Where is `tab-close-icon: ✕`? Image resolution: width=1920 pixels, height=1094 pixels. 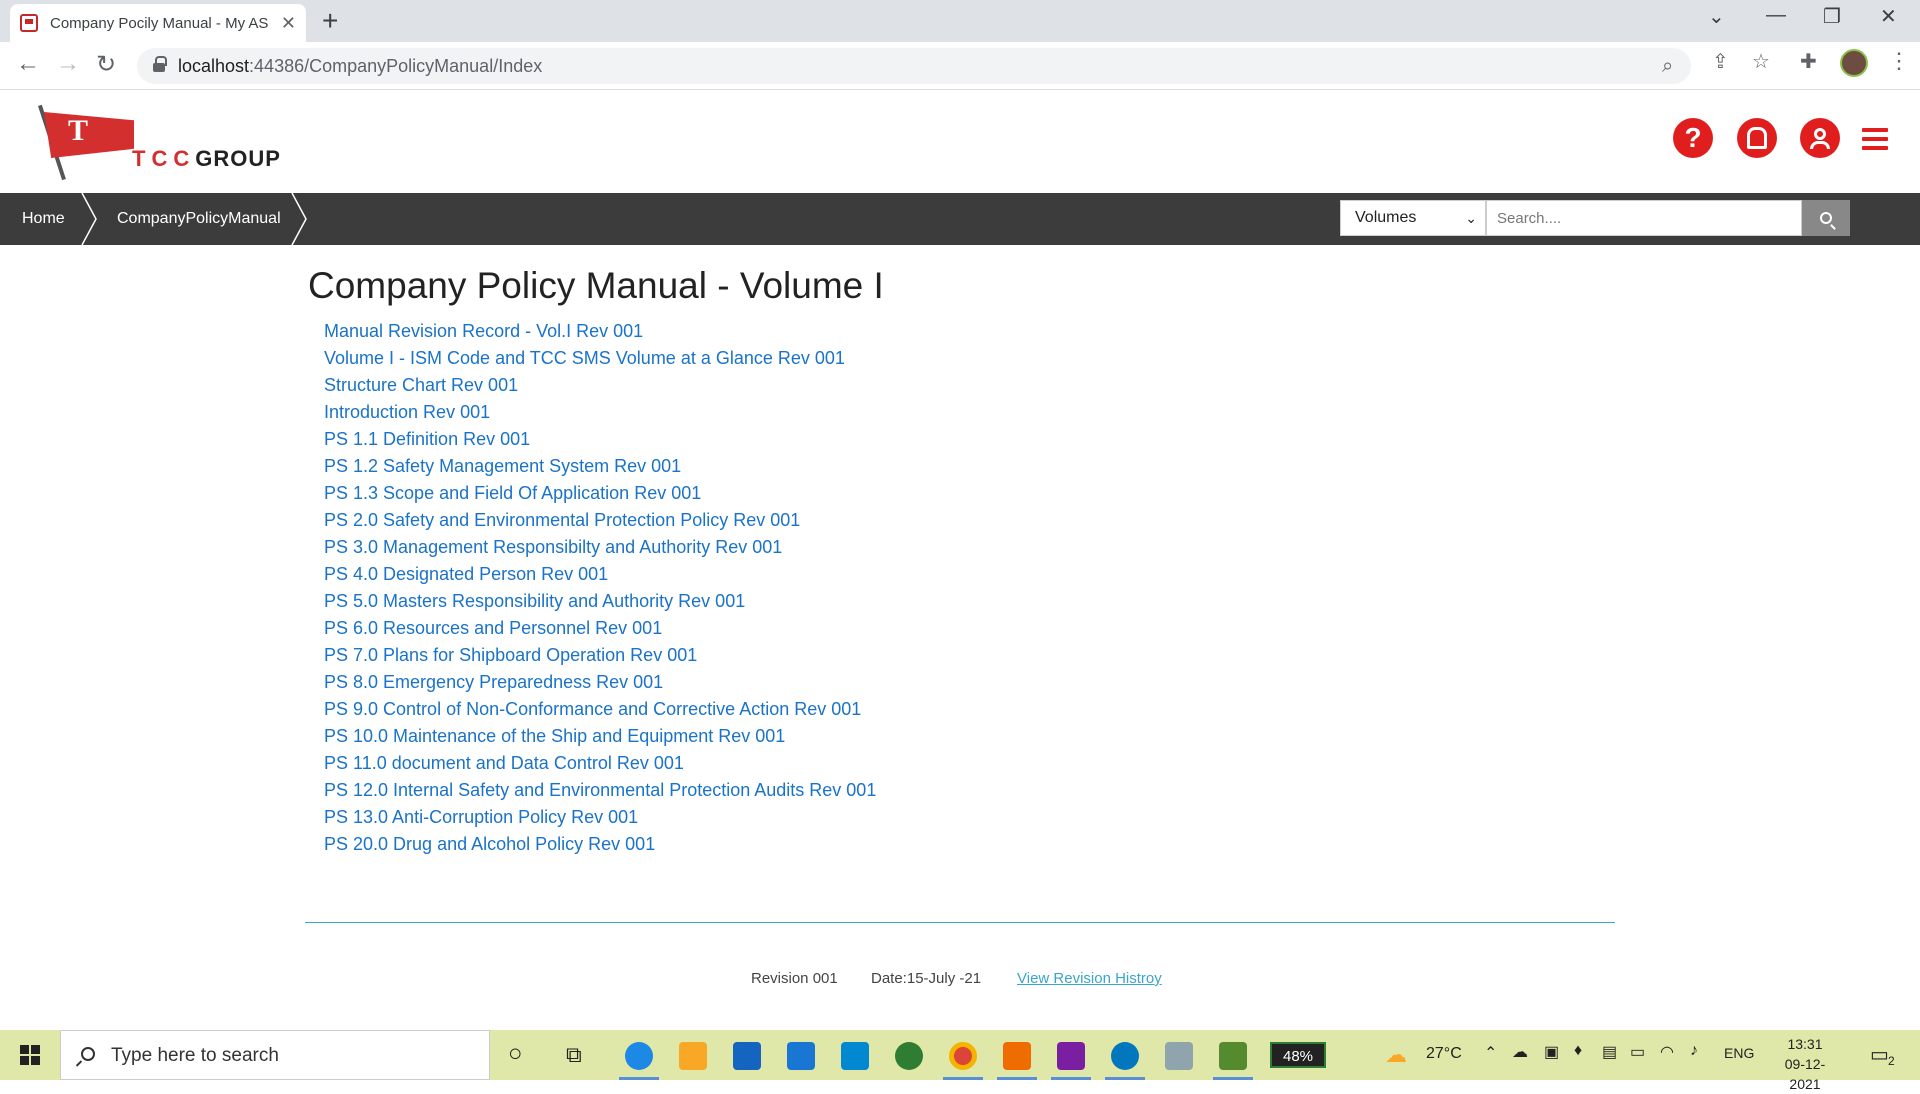
tab-close-icon: ✕ is located at coordinates (288, 23).